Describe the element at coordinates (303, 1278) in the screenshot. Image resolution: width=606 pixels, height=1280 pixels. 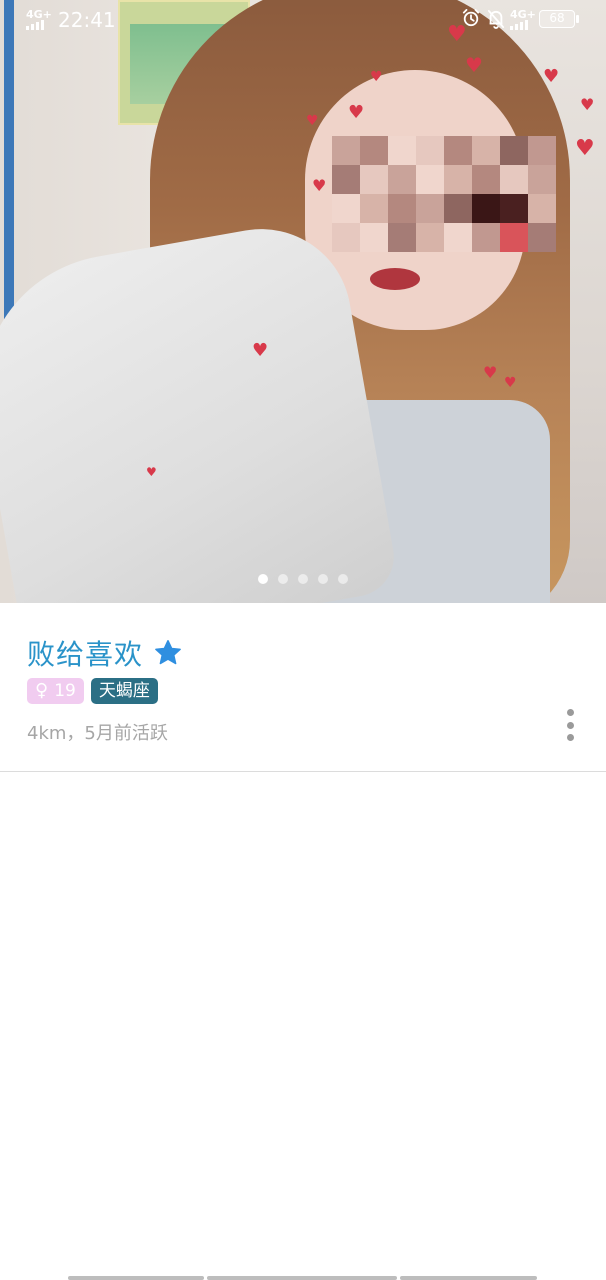
I see `bottom-nav-indicator` at that location.